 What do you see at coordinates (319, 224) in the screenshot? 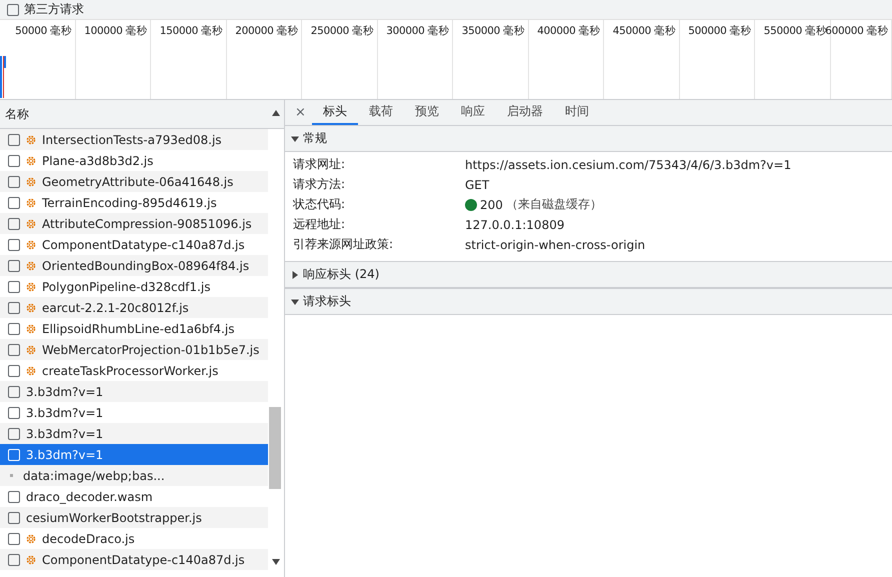
I see `field-label: 远程地址:` at bounding box center [319, 224].